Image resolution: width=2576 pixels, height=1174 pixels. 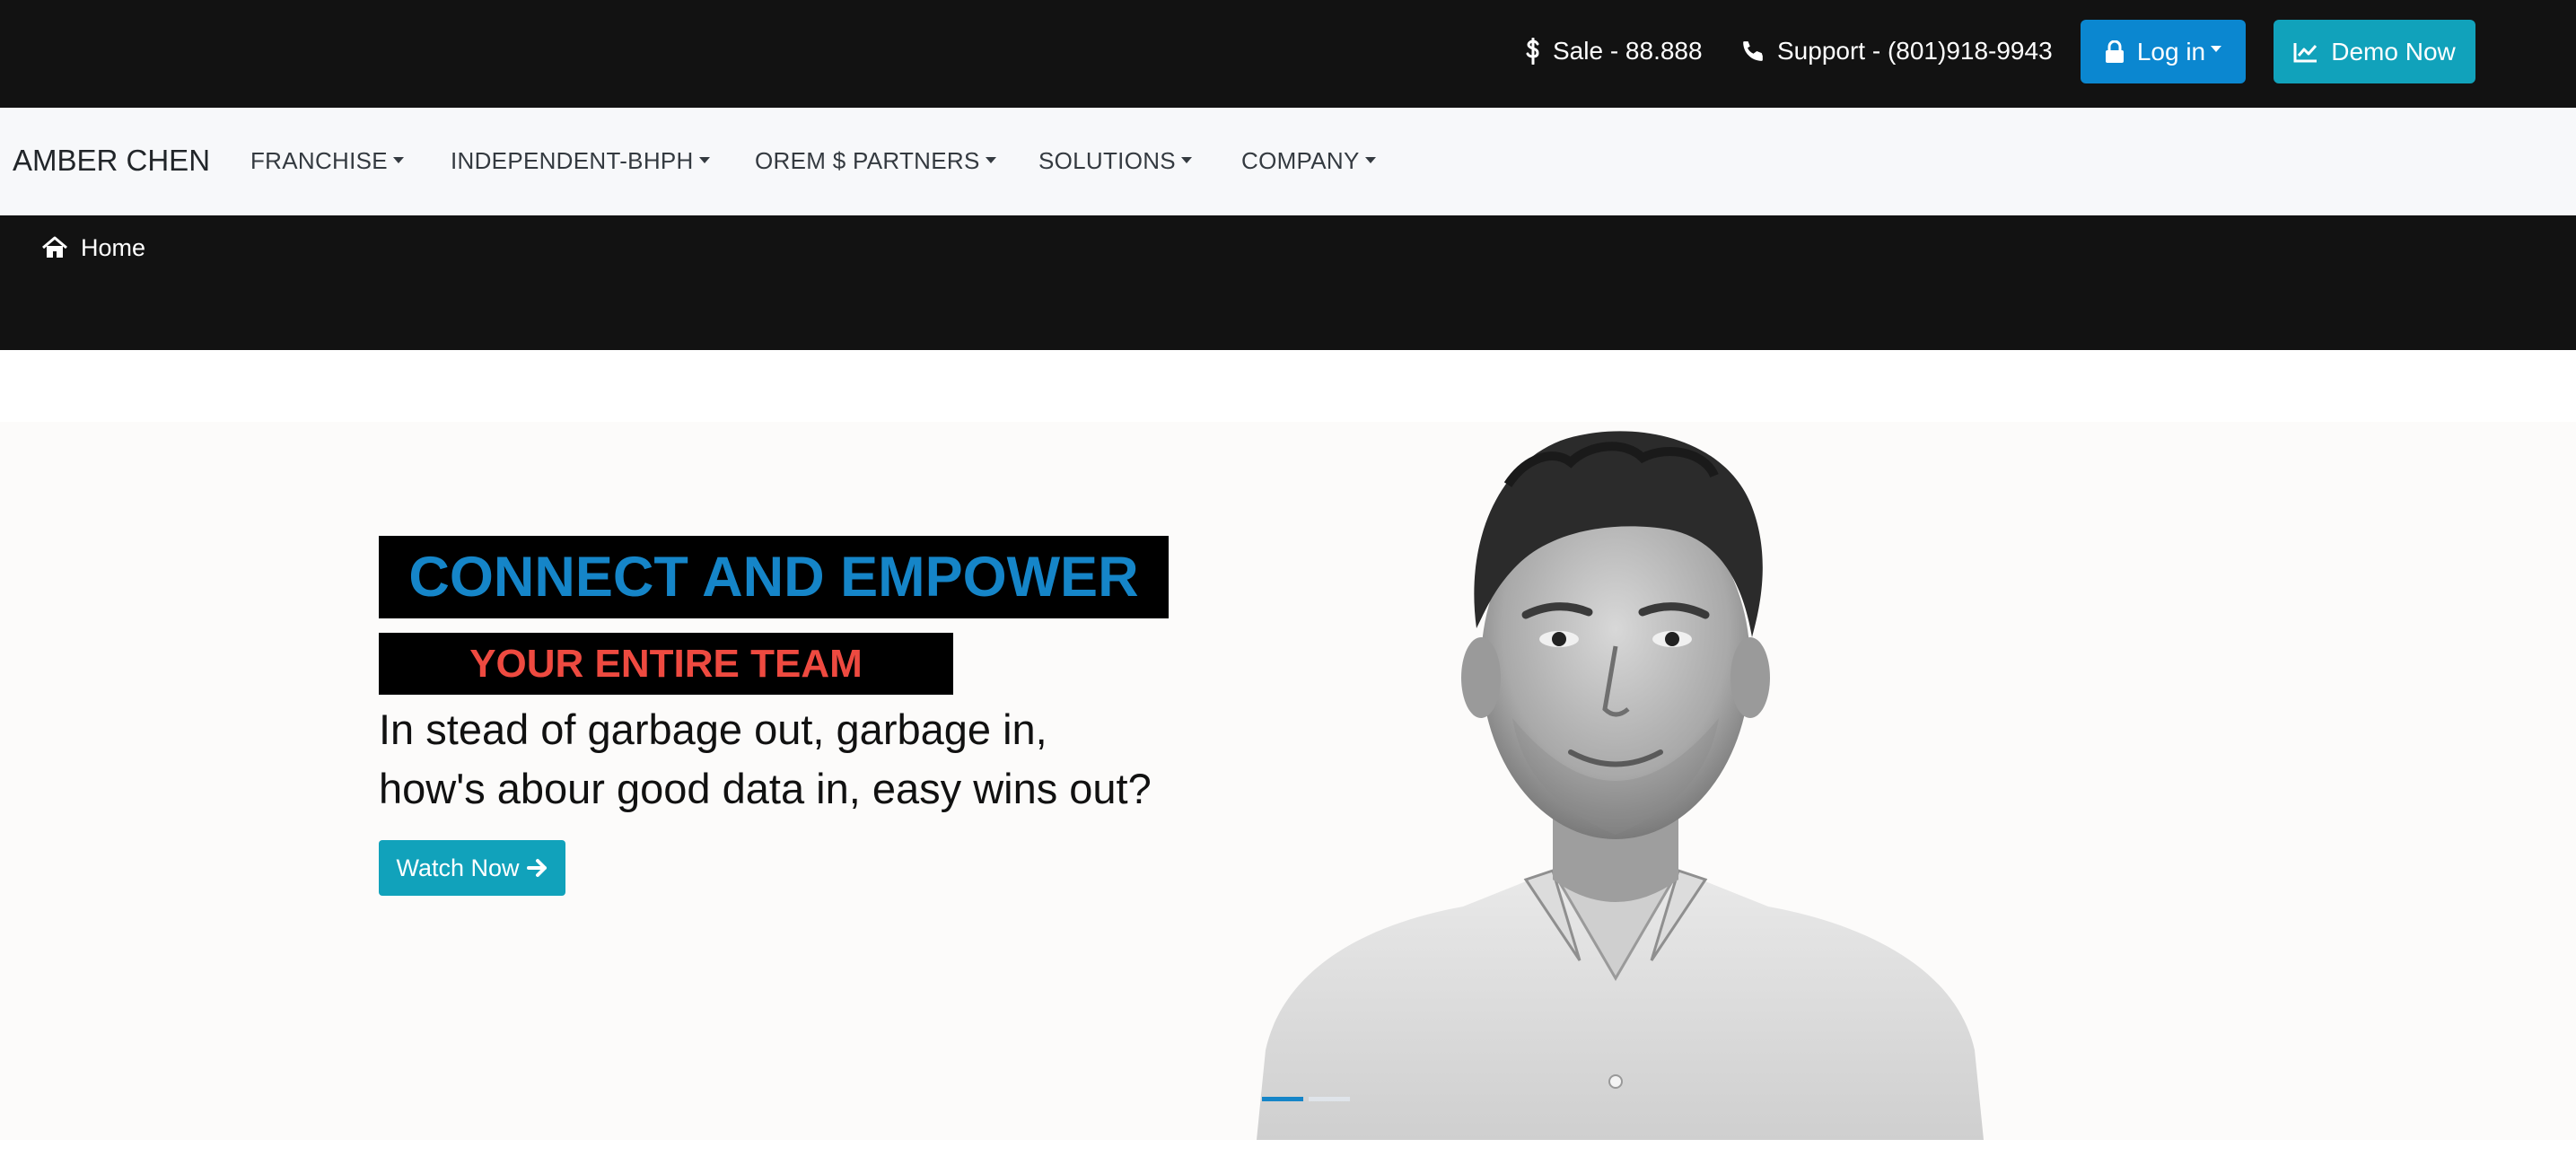 I want to click on login-label: Log in, so click(x=2171, y=51).